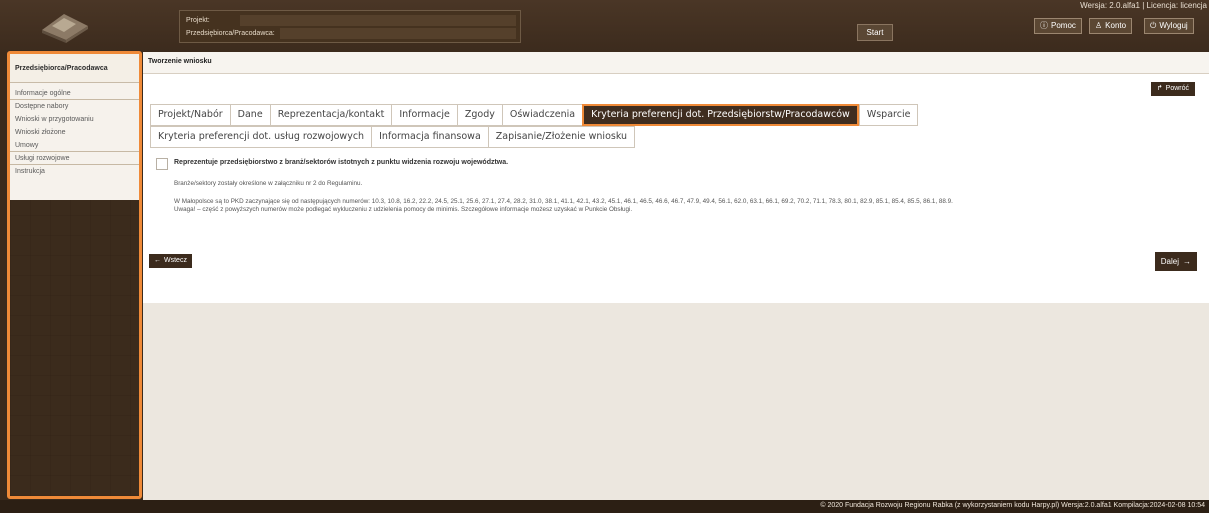 The width and height of the screenshot is (1209, 513). Describe the element at coordinates (888, 115) in the screenshot. I see `tab-support: Wsparcie` at that location.